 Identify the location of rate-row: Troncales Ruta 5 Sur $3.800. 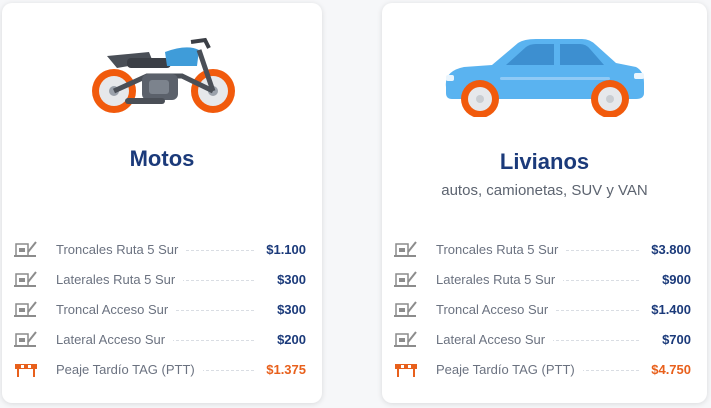
(542, 252).